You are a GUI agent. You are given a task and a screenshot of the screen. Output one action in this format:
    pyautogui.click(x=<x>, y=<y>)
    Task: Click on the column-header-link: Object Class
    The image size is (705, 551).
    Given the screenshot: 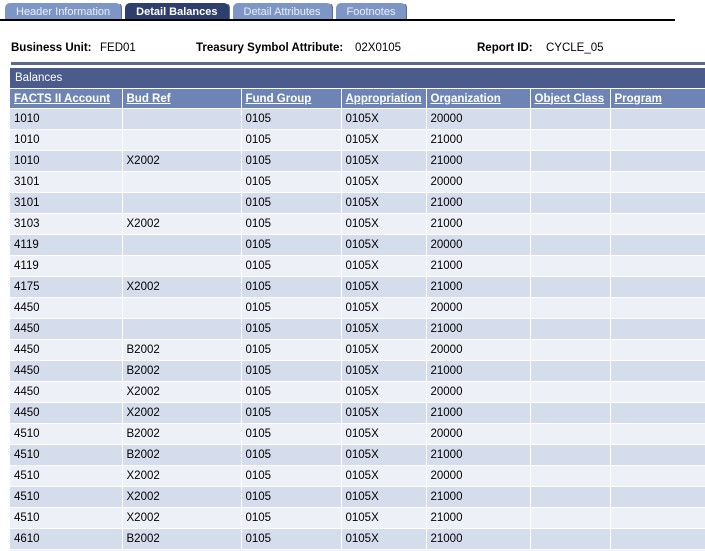 What is the action you would take?
    pyautogui.click(x=570, y=99)
    